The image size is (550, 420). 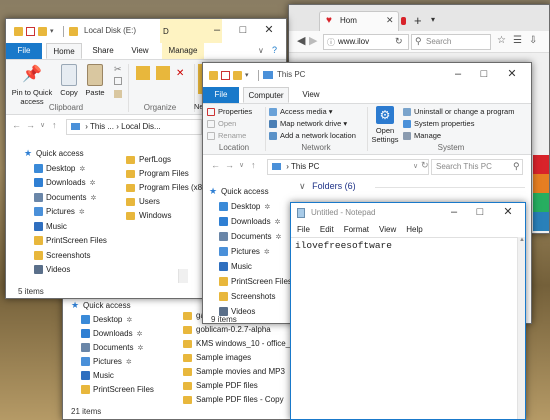 What do you see at coordinates (301, 40) in the screenshot?
I see `back-icon: ◀` at bounding box center [301, 40].